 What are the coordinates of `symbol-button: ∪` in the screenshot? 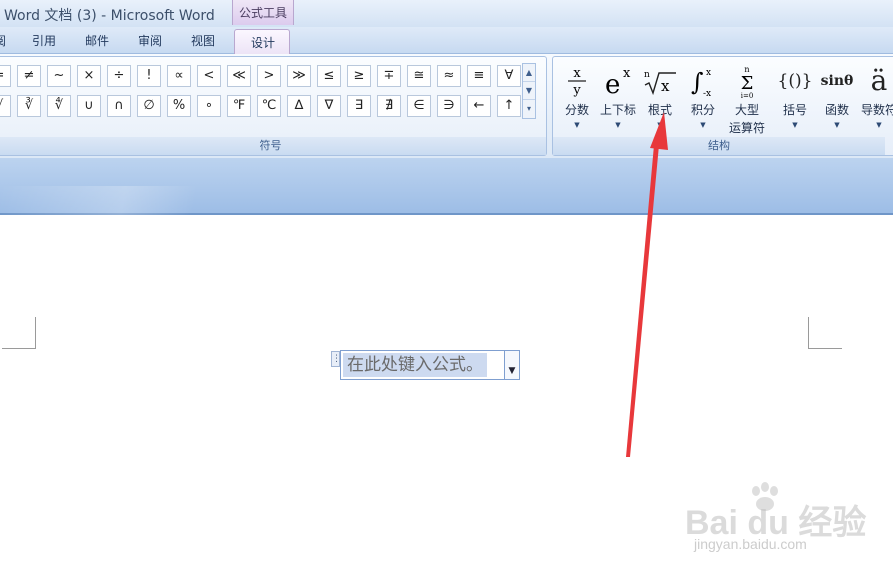 It's located at (89, 106).